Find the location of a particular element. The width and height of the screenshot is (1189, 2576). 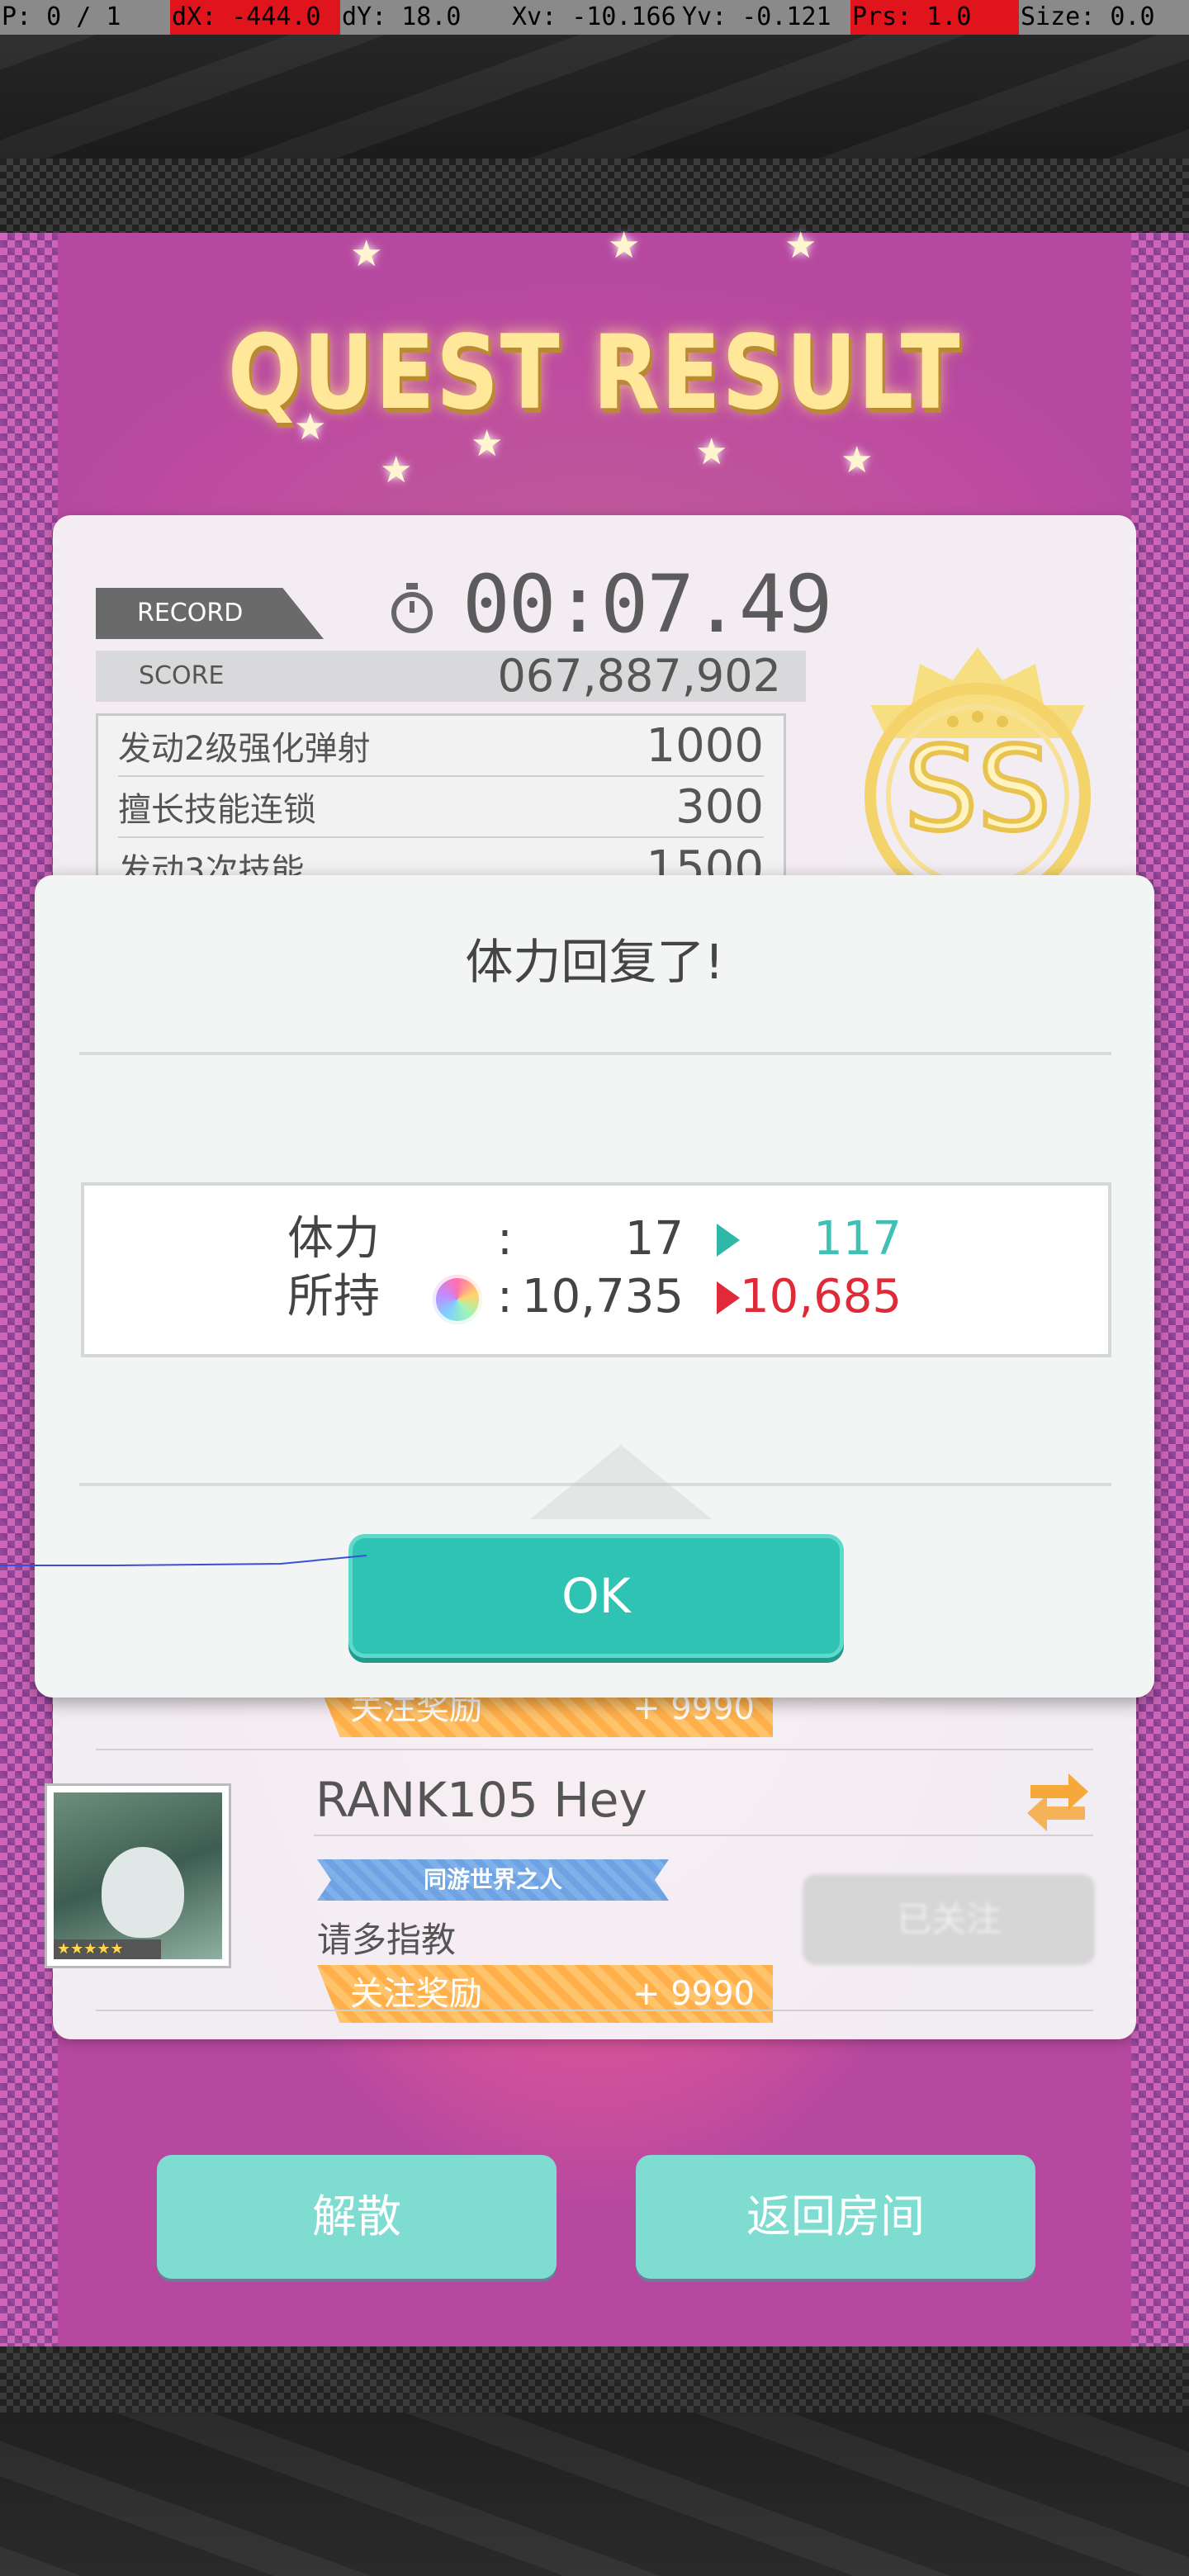

velocity-y: Yv: -0.121 is located at coordinates (756, 16).